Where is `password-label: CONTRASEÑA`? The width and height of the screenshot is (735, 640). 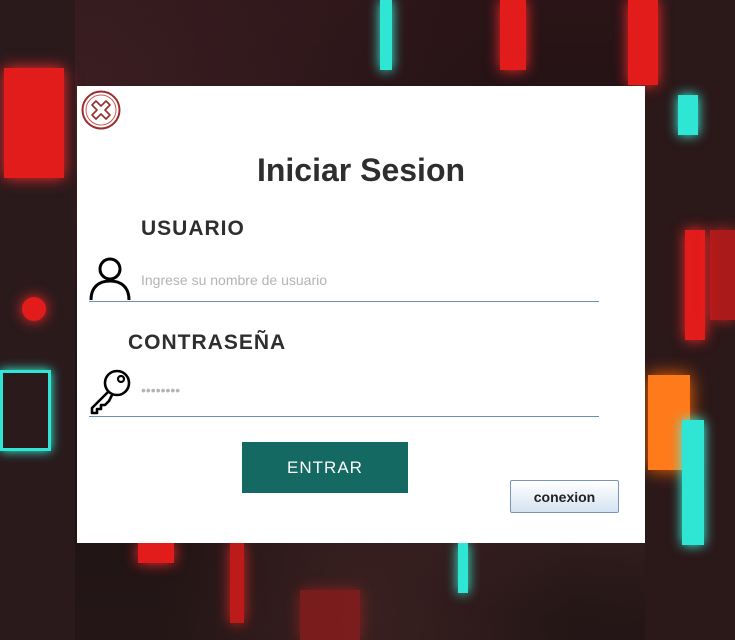
password-label: CONTRASEÑA is located at coordinates (207, 342).